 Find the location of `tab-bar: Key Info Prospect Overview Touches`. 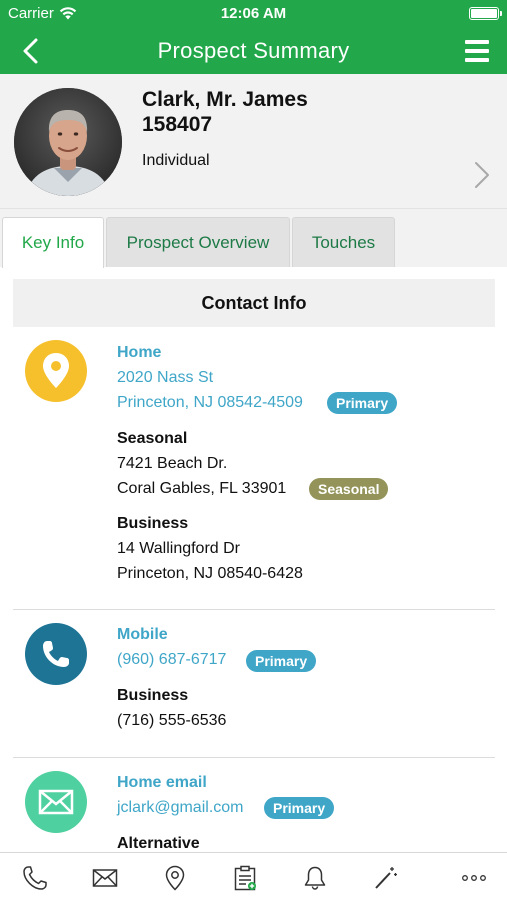

tab-bar: Key Info Prospect Overview Touches is located at coordinates (253, 238).